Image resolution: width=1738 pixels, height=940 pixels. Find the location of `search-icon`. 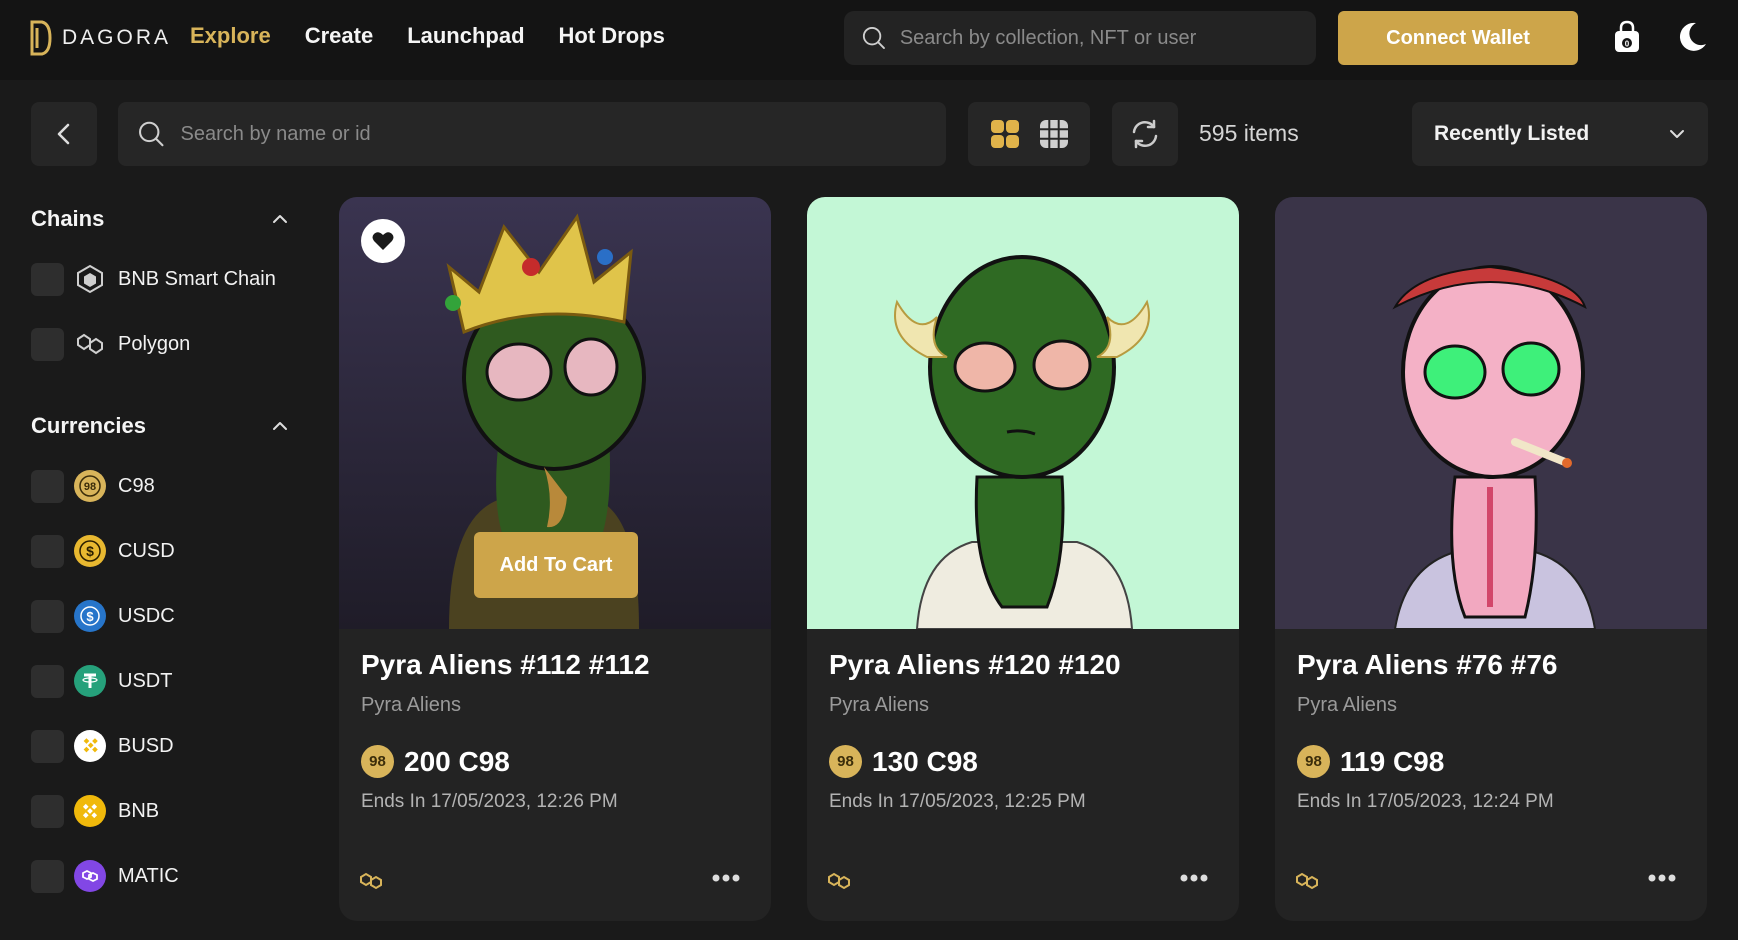

search-icon is located at coordinates (873, 38).